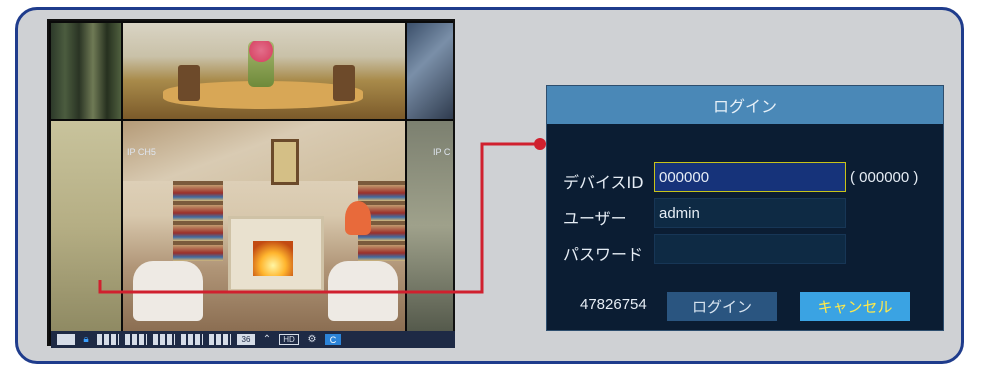 The height and width of the screenshot is (371, 982). What do you see at coordinates (855, 306) in the screenshot?
I see `cancel-button: キャンセル` at bounding box center [855, 306].